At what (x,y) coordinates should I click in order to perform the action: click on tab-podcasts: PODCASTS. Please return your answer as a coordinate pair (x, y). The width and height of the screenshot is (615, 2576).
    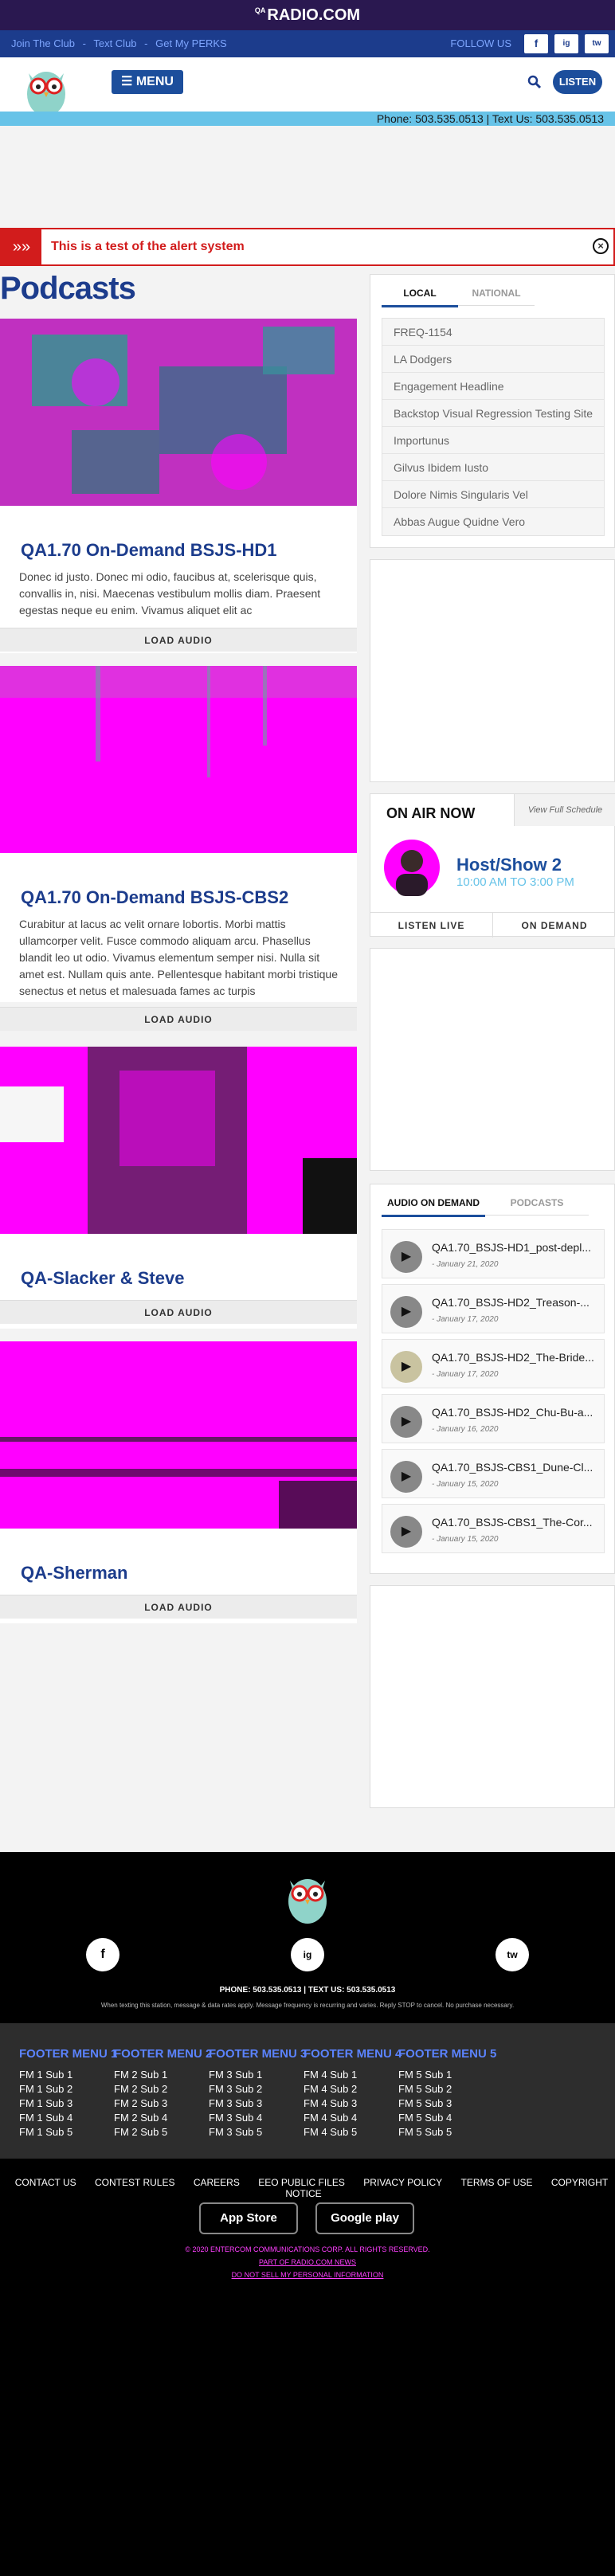
    Looking at the image, I should click on (537, 1203).